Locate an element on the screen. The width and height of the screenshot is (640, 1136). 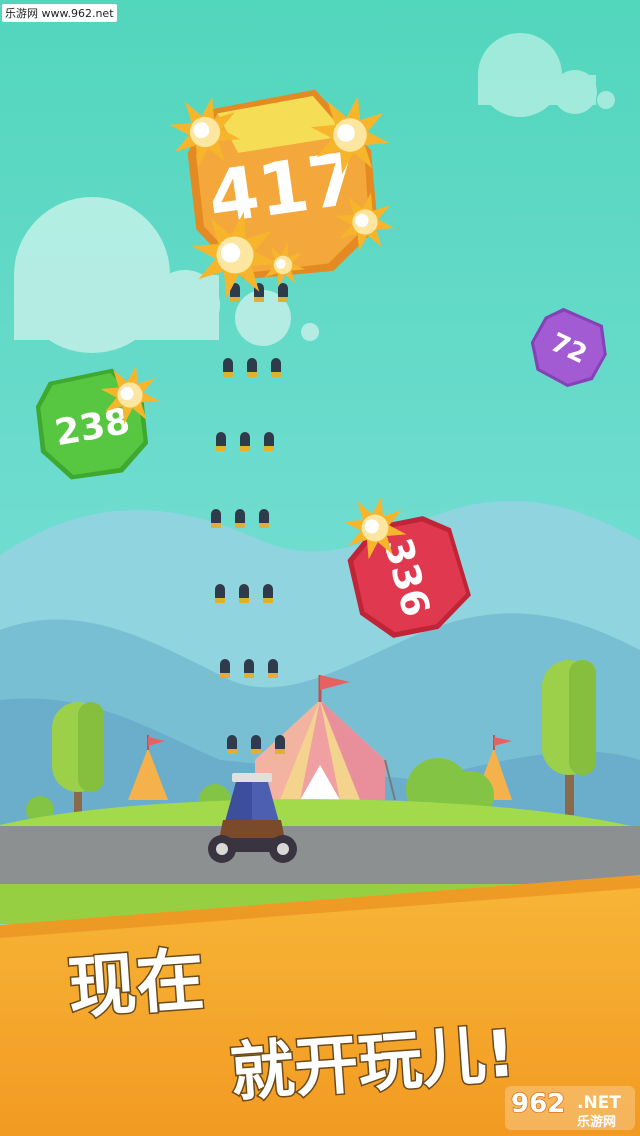
watermark: 乐游网 www.962.net is located at coordinates (59, 13).